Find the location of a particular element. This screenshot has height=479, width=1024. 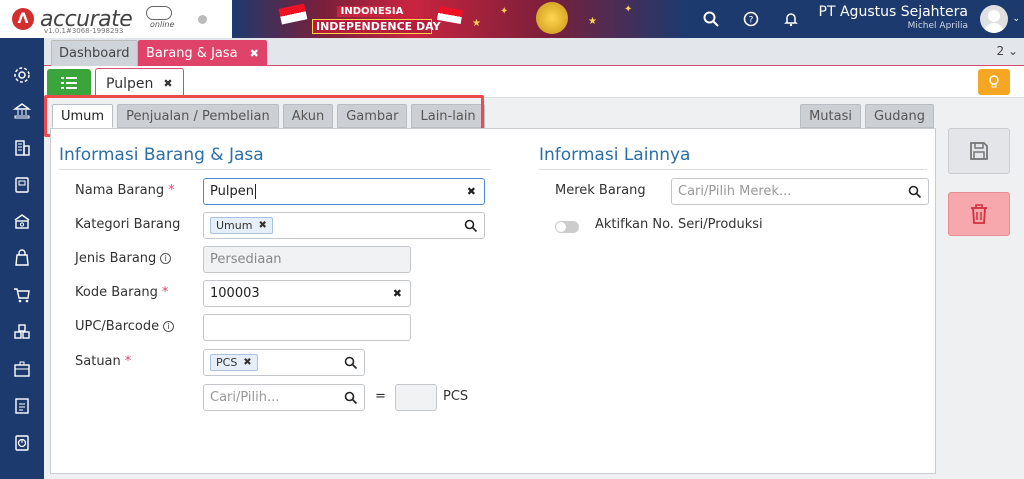

list-icon is located at coordinates (69, 83).